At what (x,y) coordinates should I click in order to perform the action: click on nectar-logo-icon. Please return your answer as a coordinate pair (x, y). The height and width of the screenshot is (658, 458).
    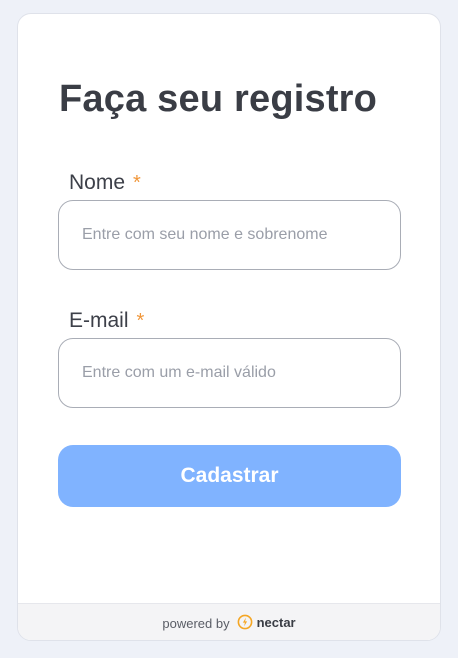
    Looking at the image, I should click on (244, 622).